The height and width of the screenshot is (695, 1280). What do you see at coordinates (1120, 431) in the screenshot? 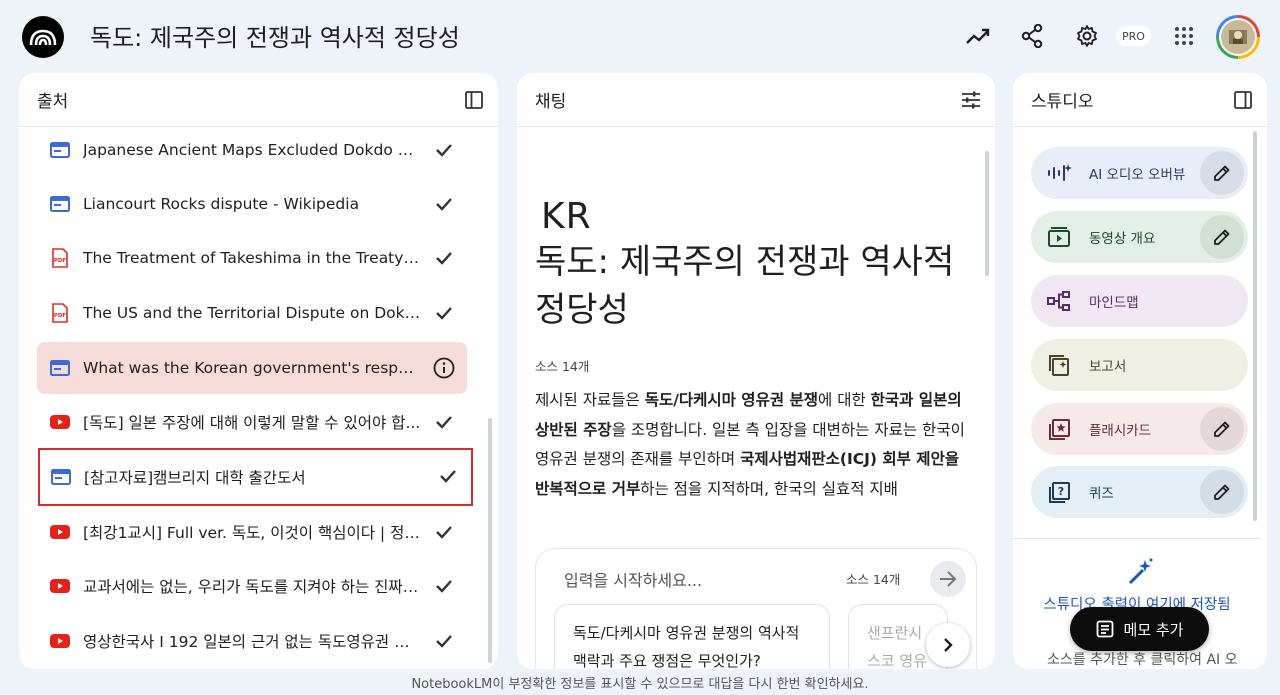
I see `studio-card-label: 플래시카드` at bounding box center [1120, 431].